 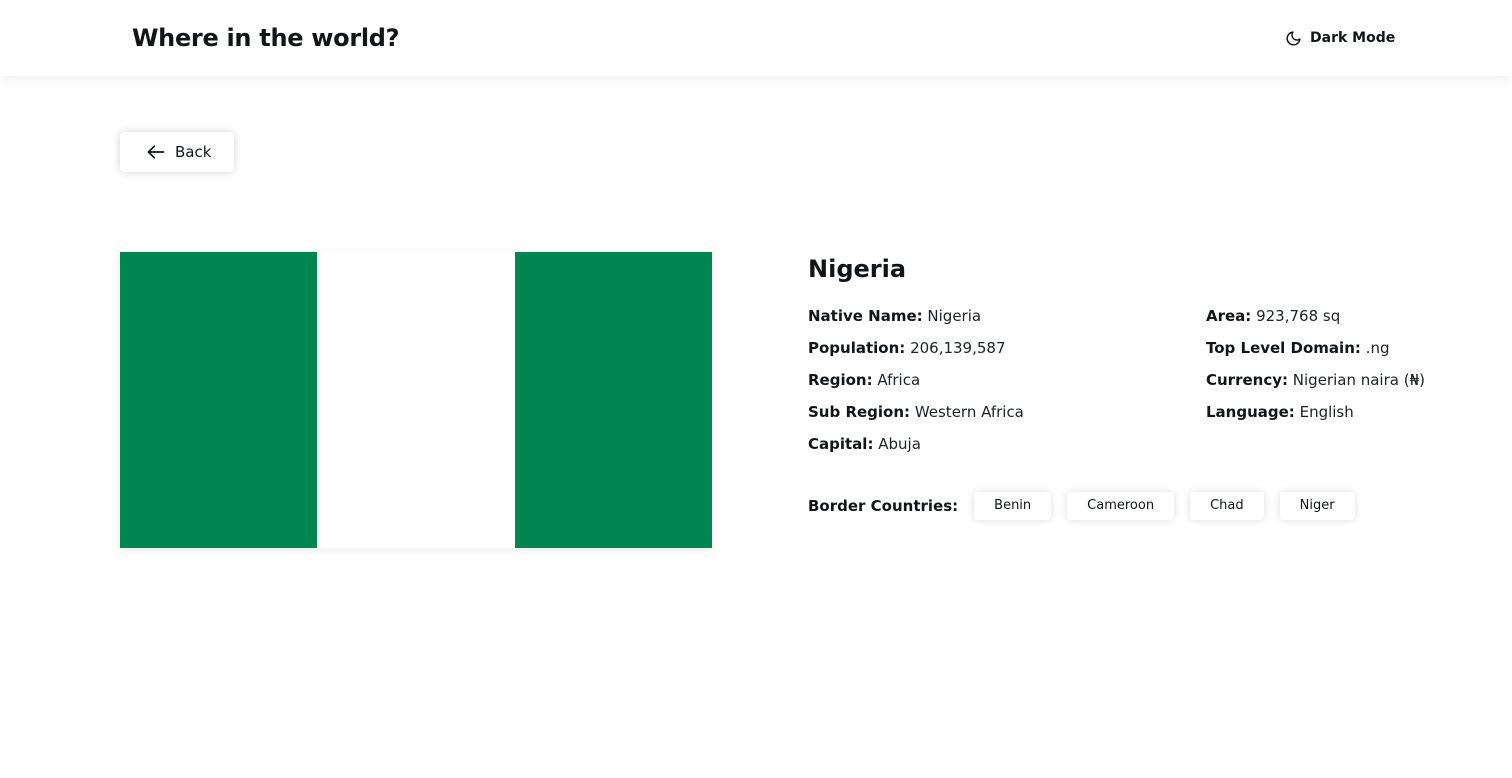 What do you see at coordinates (883, 506) in the screenshot?
I see `border-countries-label: Border Countries:` at bounding box center [883, 506].